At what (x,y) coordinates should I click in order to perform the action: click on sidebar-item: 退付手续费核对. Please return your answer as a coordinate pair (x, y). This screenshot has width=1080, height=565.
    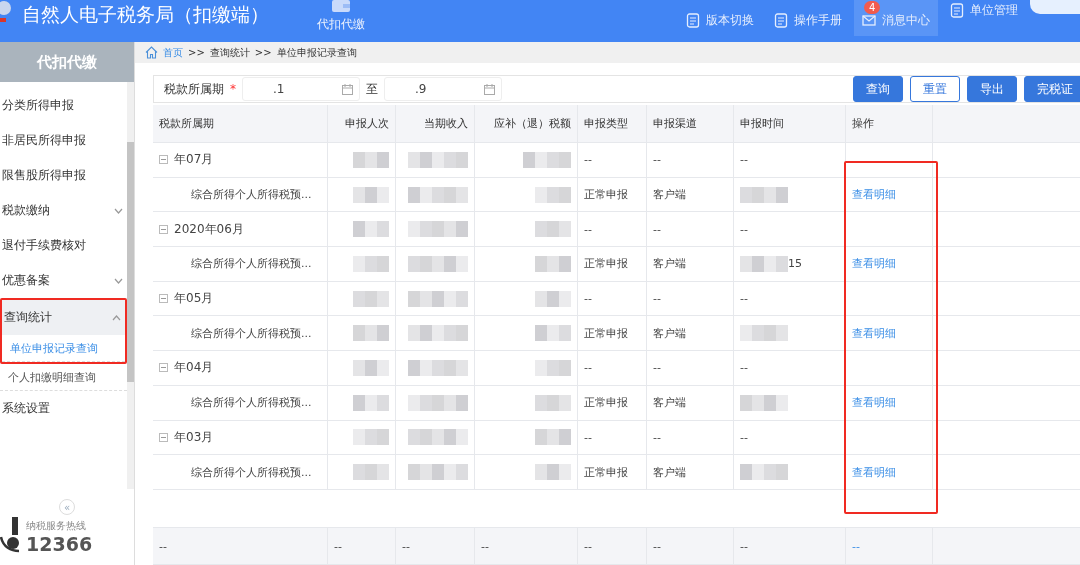
    Looking at the image, I should click on (63, 245).